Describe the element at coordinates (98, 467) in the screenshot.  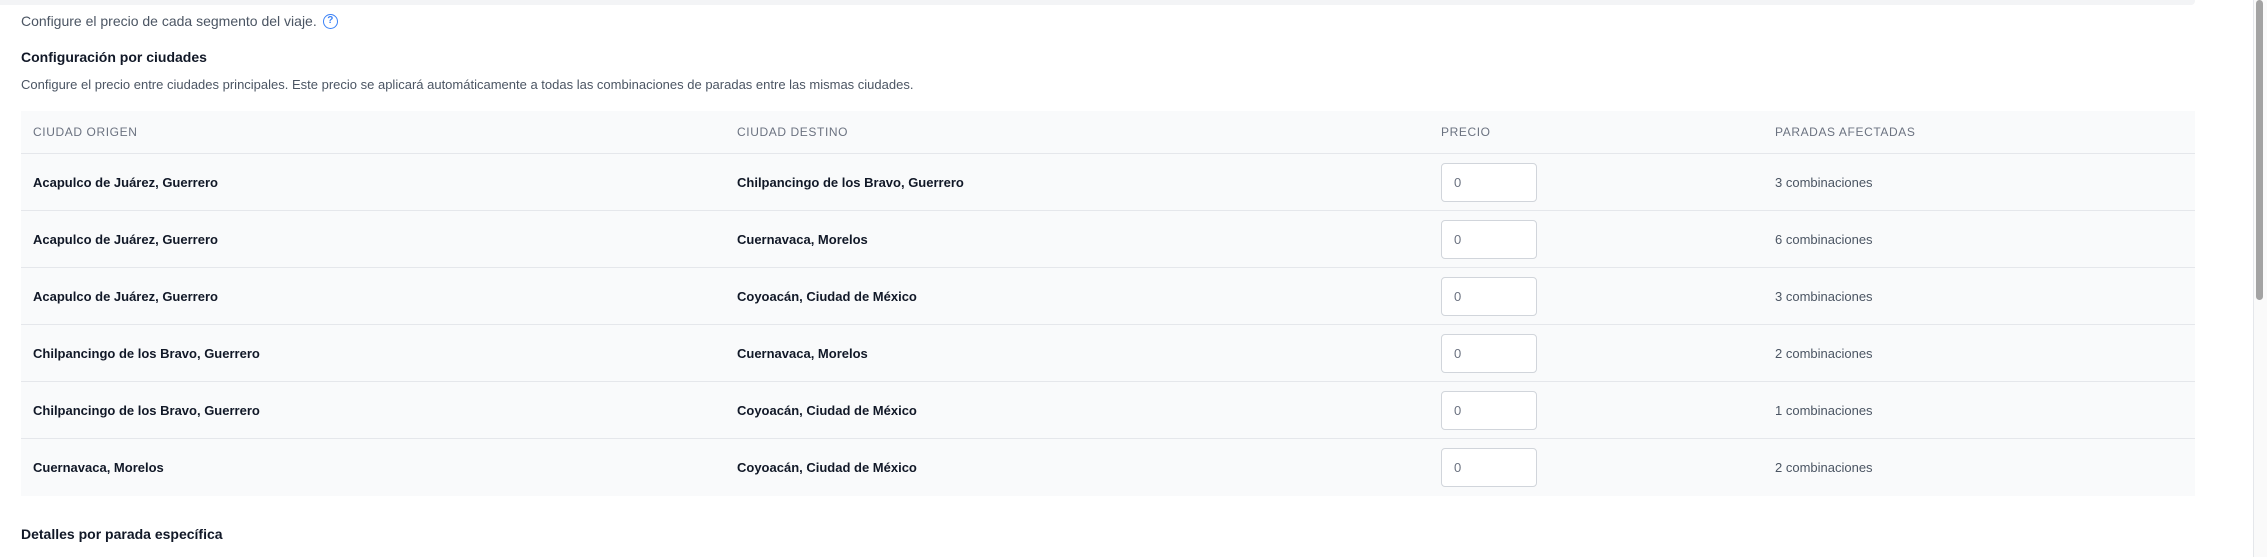
I see `origin-cell: Cuernavaca, Morelos` at that location.